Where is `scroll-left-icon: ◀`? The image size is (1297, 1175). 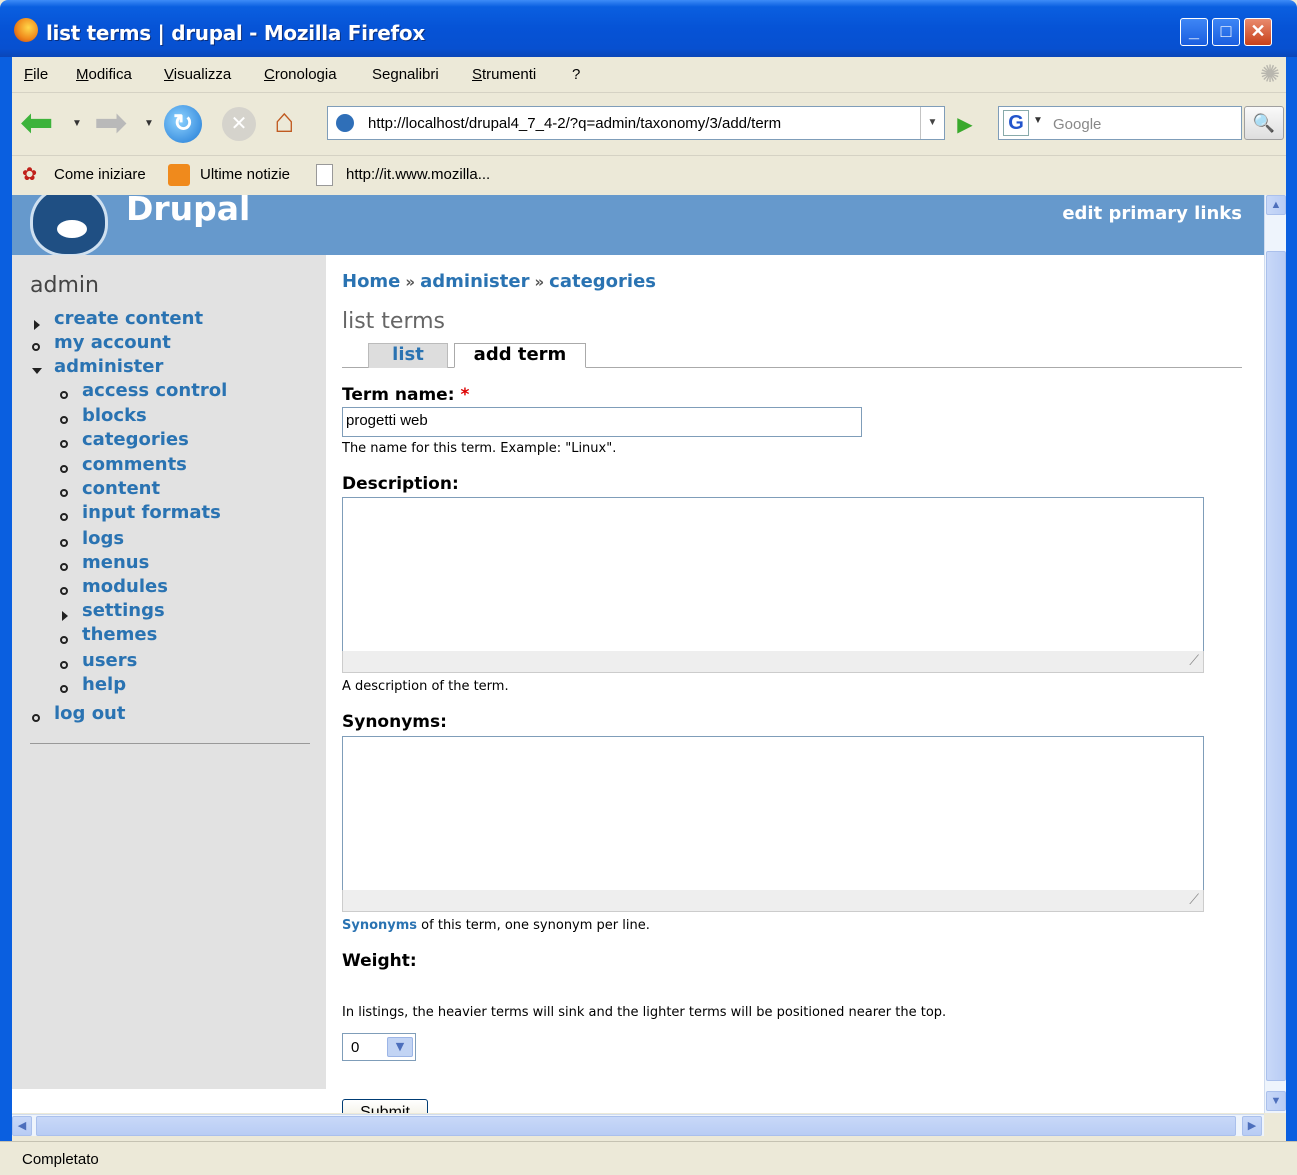 scroll-left-icon: ◀ is located at coordinates (22, 1126).